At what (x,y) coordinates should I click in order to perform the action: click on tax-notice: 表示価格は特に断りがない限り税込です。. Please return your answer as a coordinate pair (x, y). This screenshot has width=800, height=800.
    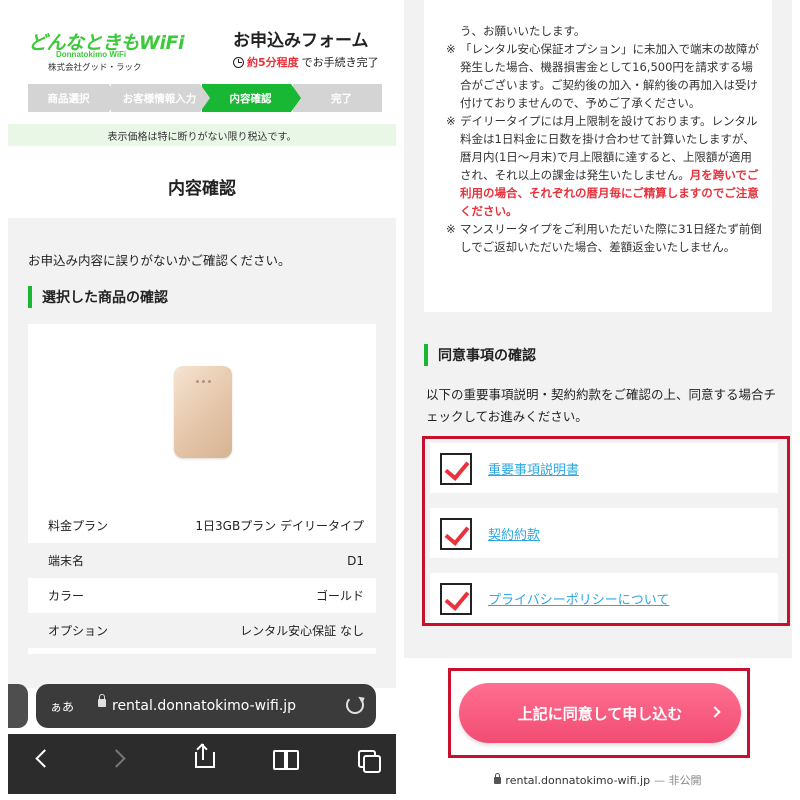
    Looking at the image, I should click on (202, 135).